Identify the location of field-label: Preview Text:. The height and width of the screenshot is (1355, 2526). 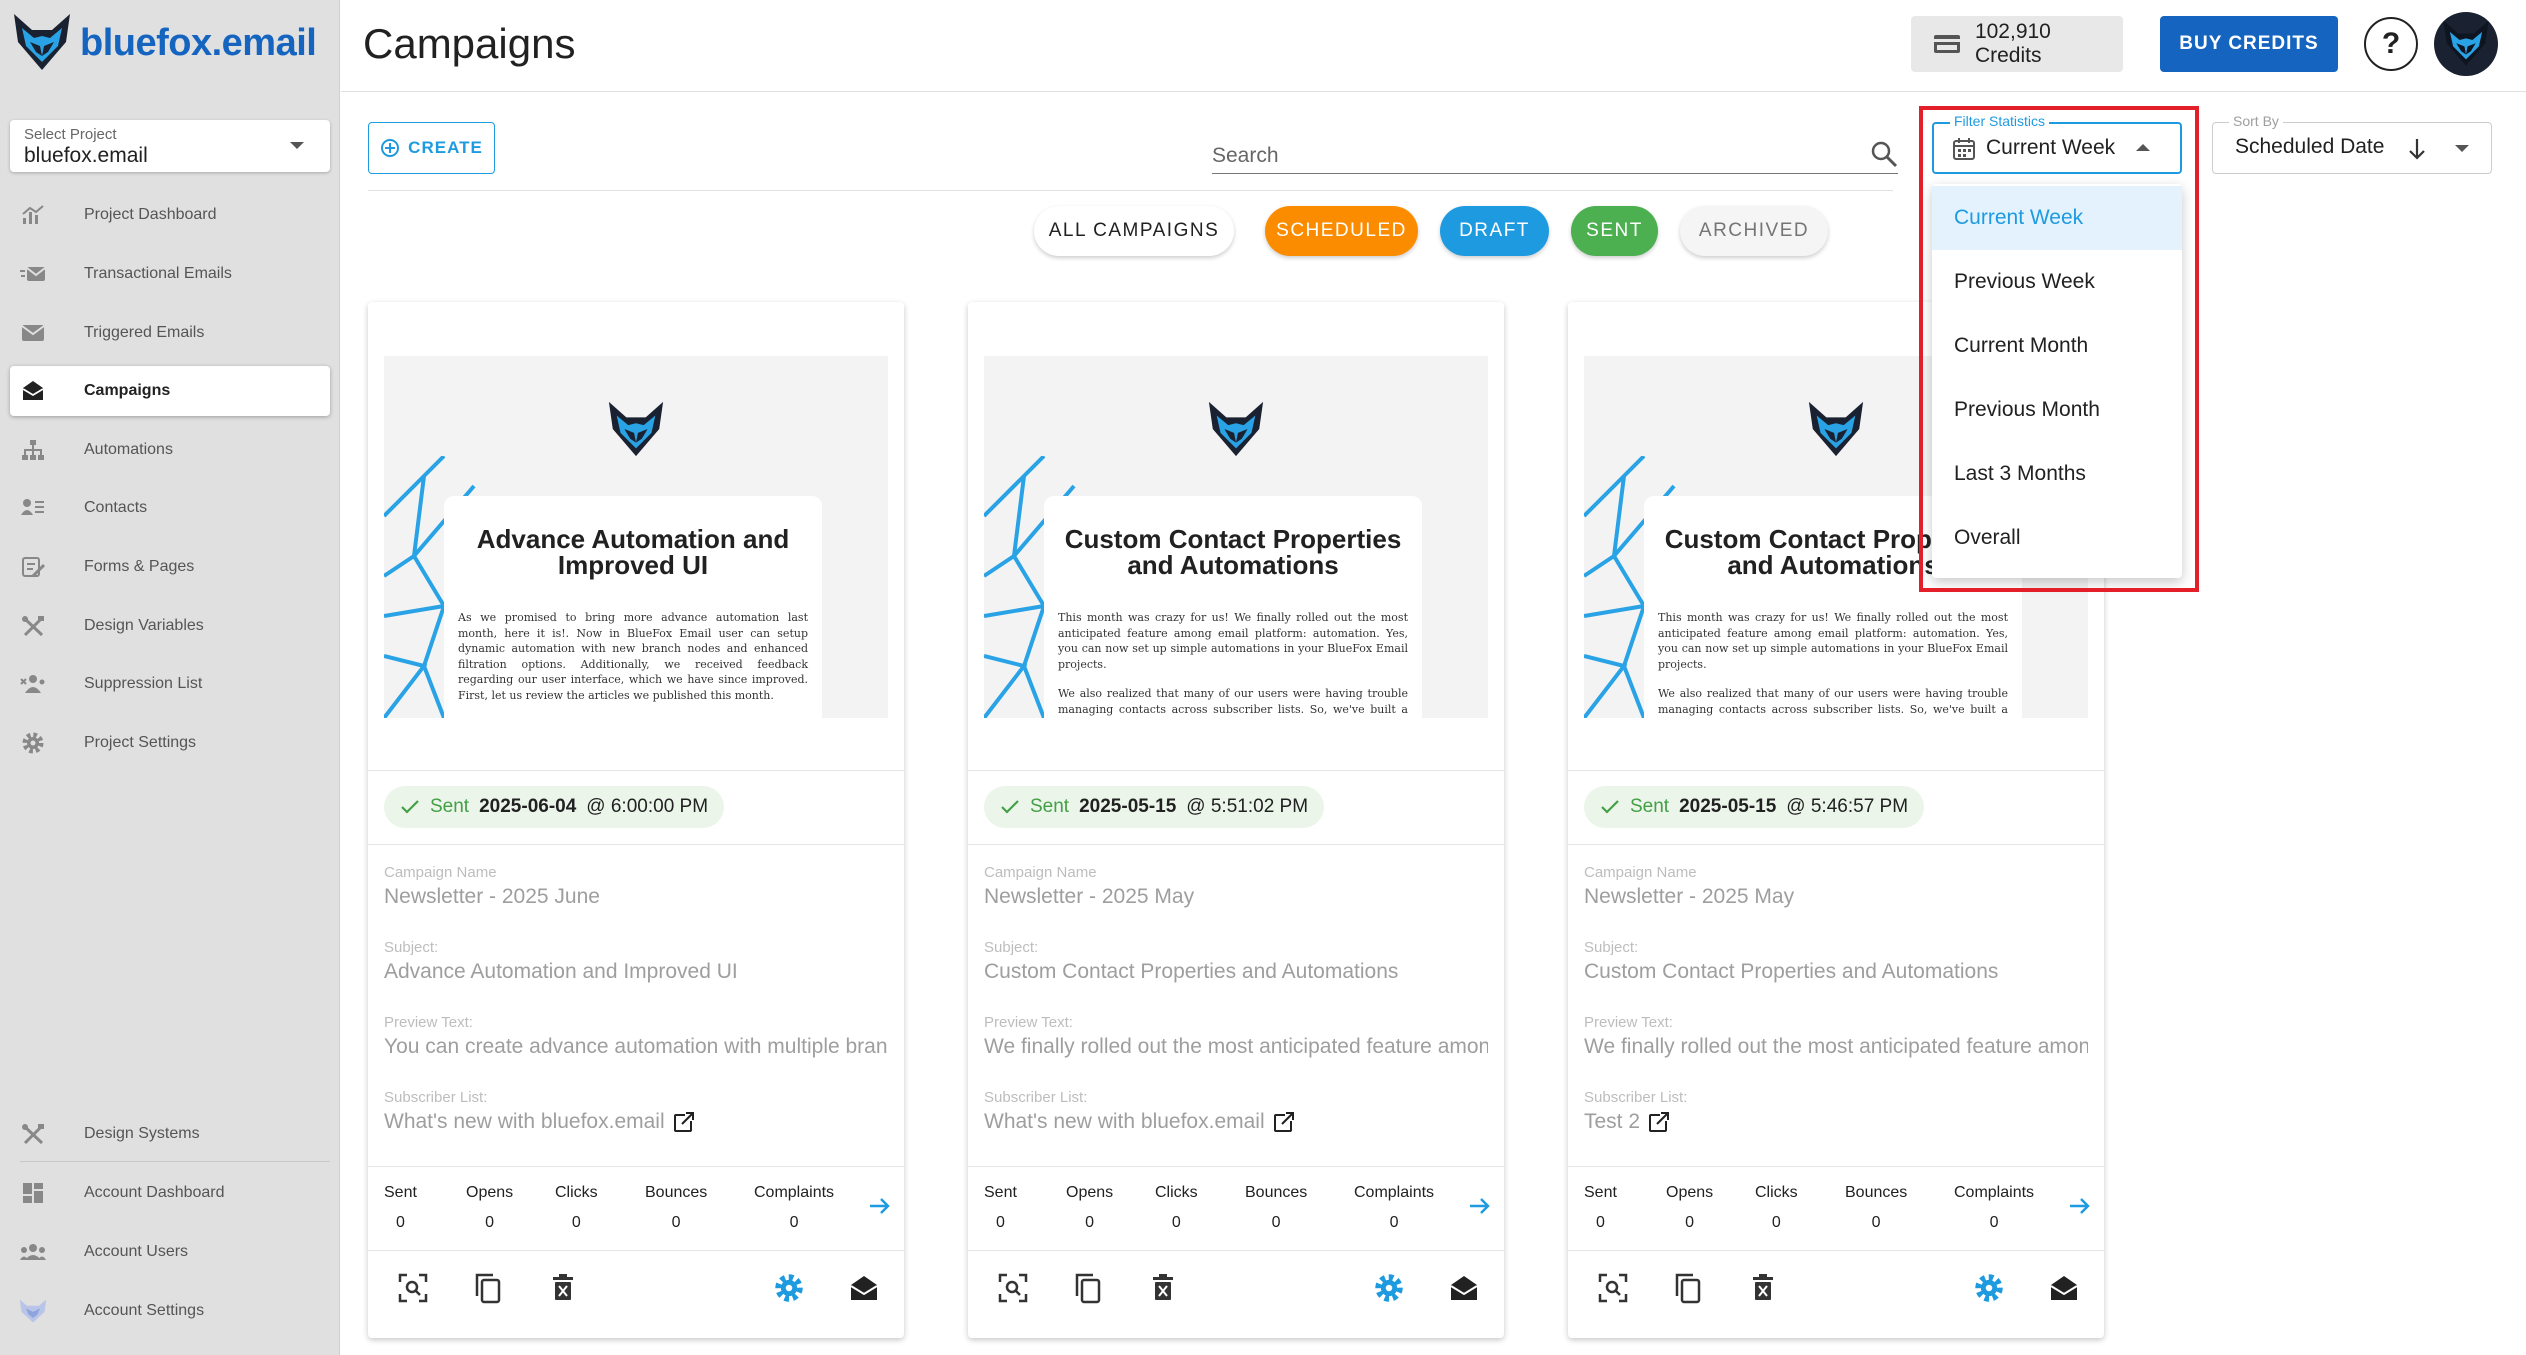
(1628, 1022).